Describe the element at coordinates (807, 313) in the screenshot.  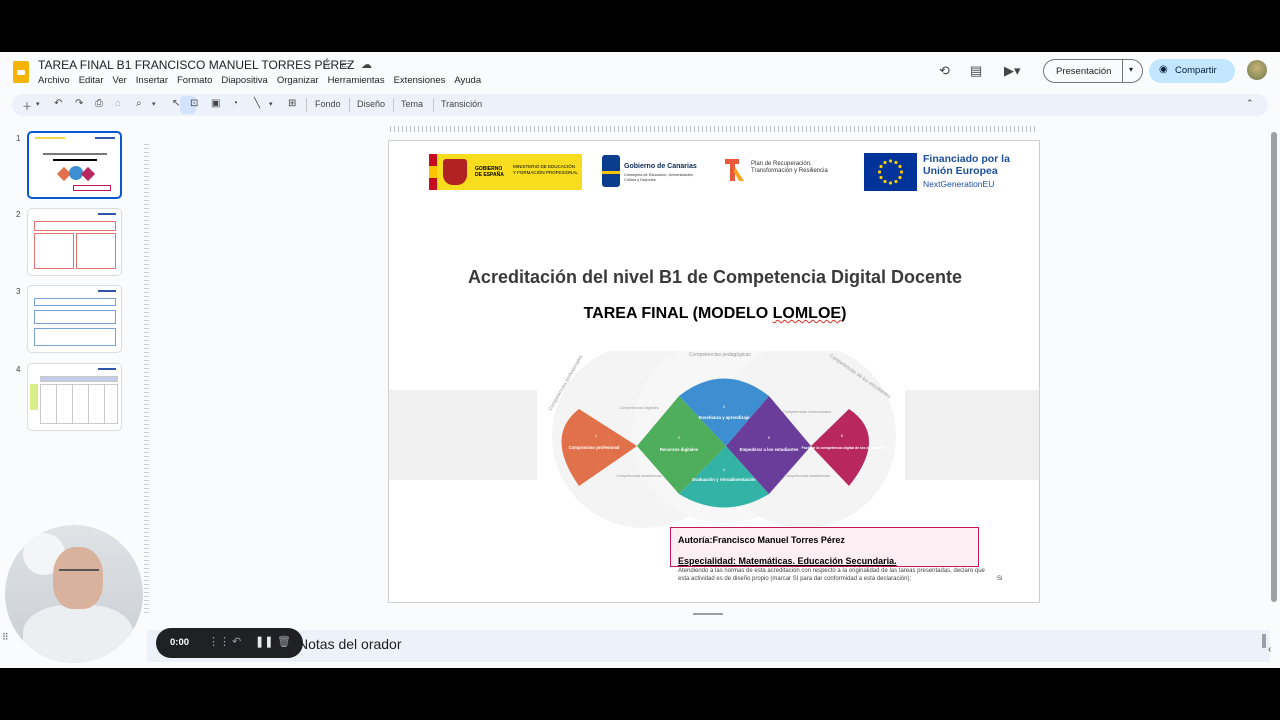
I see `subtitle-spellcheck-word: LOMLOE` at that location.